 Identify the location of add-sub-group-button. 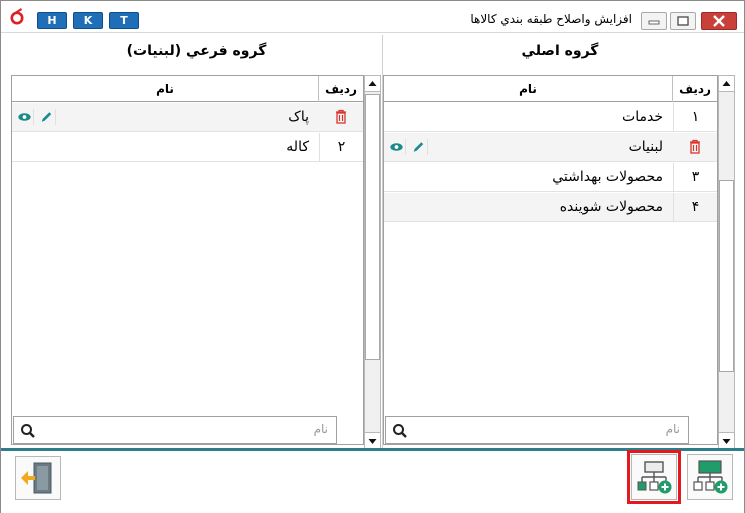
(654, 477).